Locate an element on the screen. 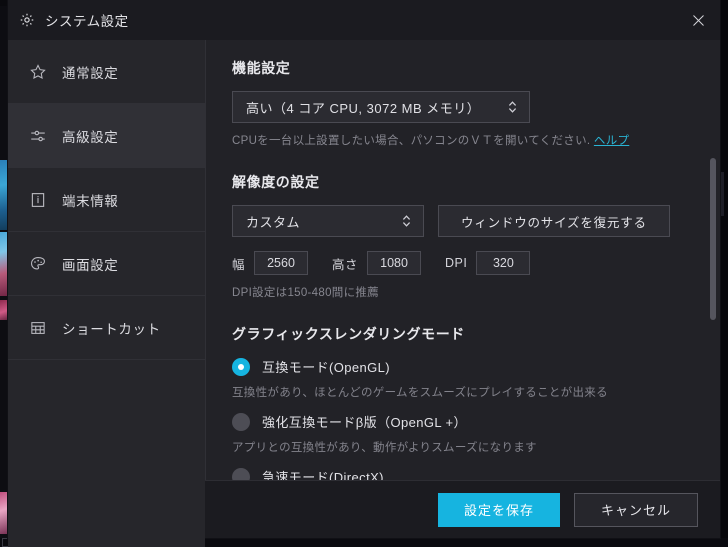 This screenshot has height=547, width=728. rendering-option-description: アプリとの互換性があり、動作がよりスムーズになります is located at coordinates (384, 448).